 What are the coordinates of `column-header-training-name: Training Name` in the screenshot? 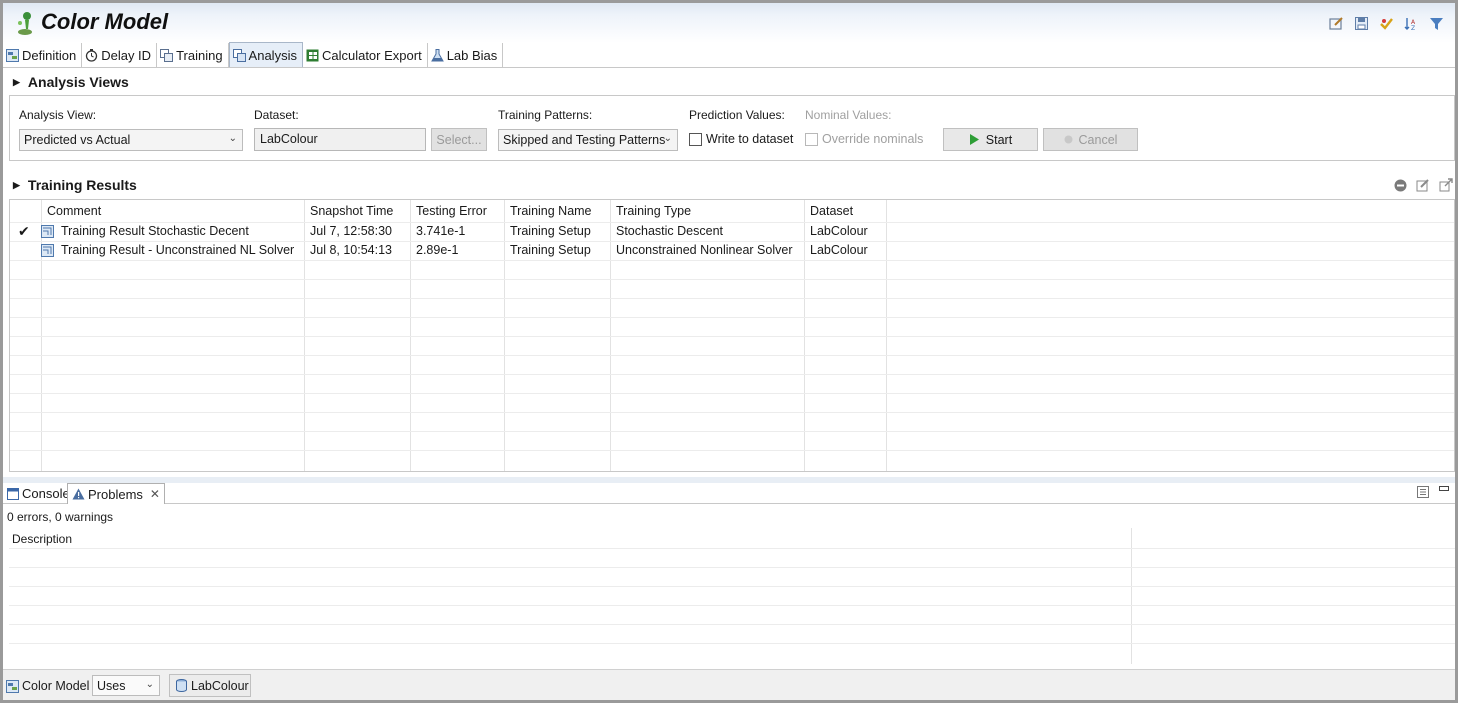 It's located at (551, 211).